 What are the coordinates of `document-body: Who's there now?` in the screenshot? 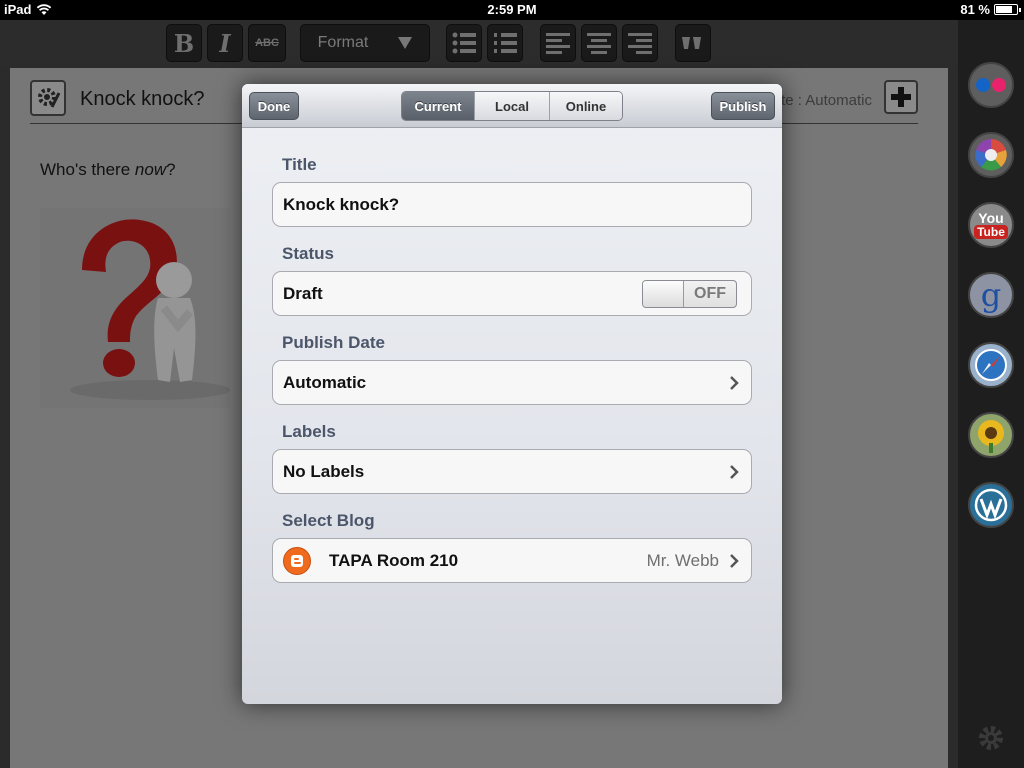 It's located at (108, 170).